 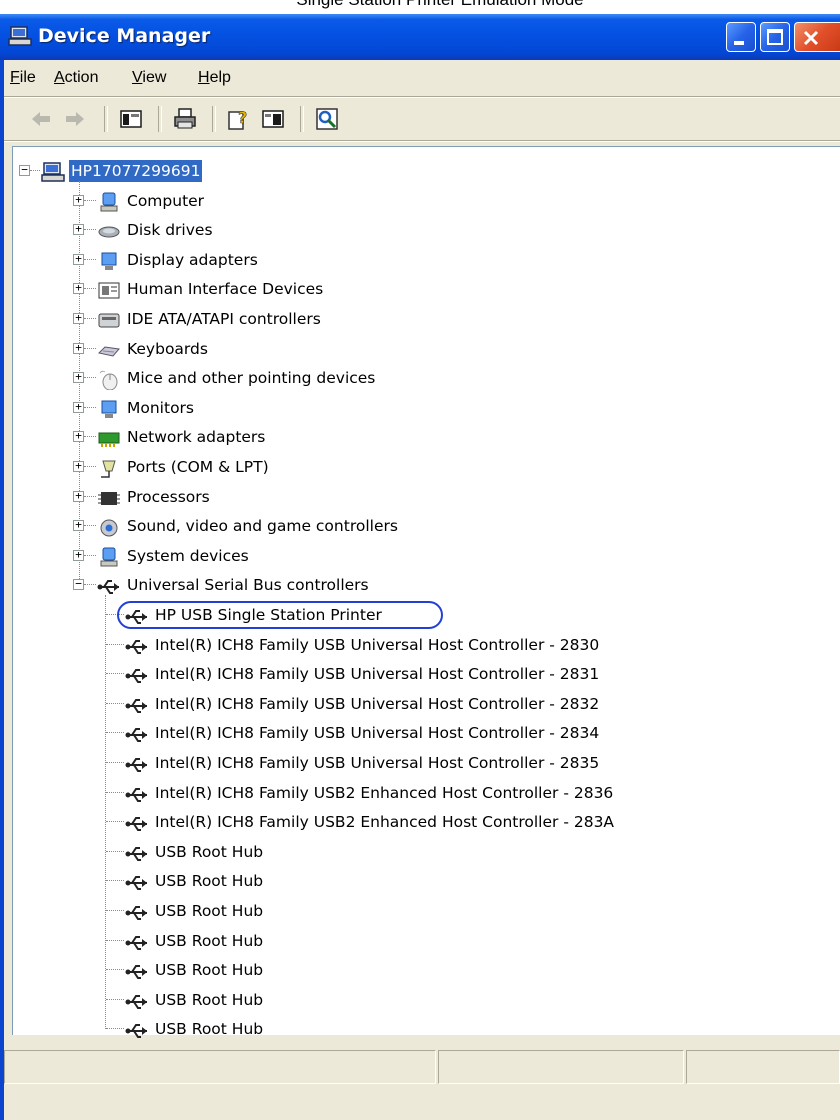 I want to click on tree-item-label: Network adapters, so click(x=196, y=437).